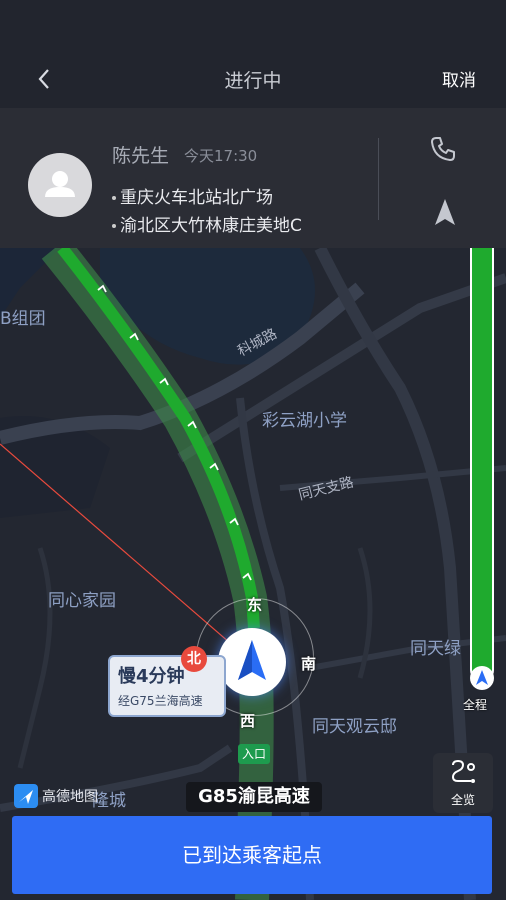 This screenshot has width=506, height=900. What do you see at coordinates (354, 727) in the screenshot?
I see `map-label-tongtian-guanyun: 同天观云邸` at bounding box center [354, 727].